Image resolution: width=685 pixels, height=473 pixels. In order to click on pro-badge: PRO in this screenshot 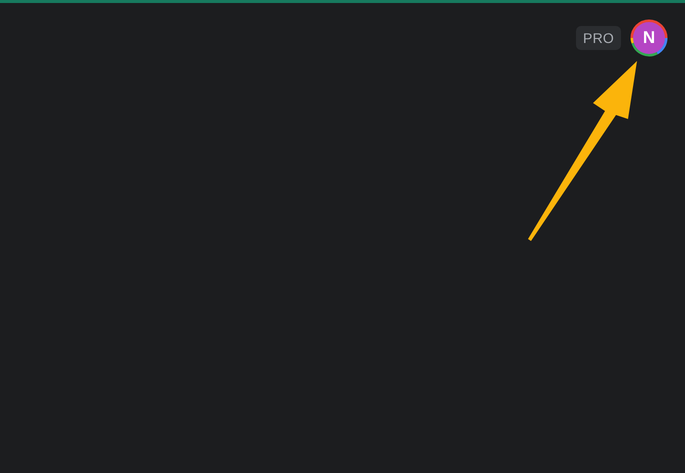, I will do `click(598, 38)`.